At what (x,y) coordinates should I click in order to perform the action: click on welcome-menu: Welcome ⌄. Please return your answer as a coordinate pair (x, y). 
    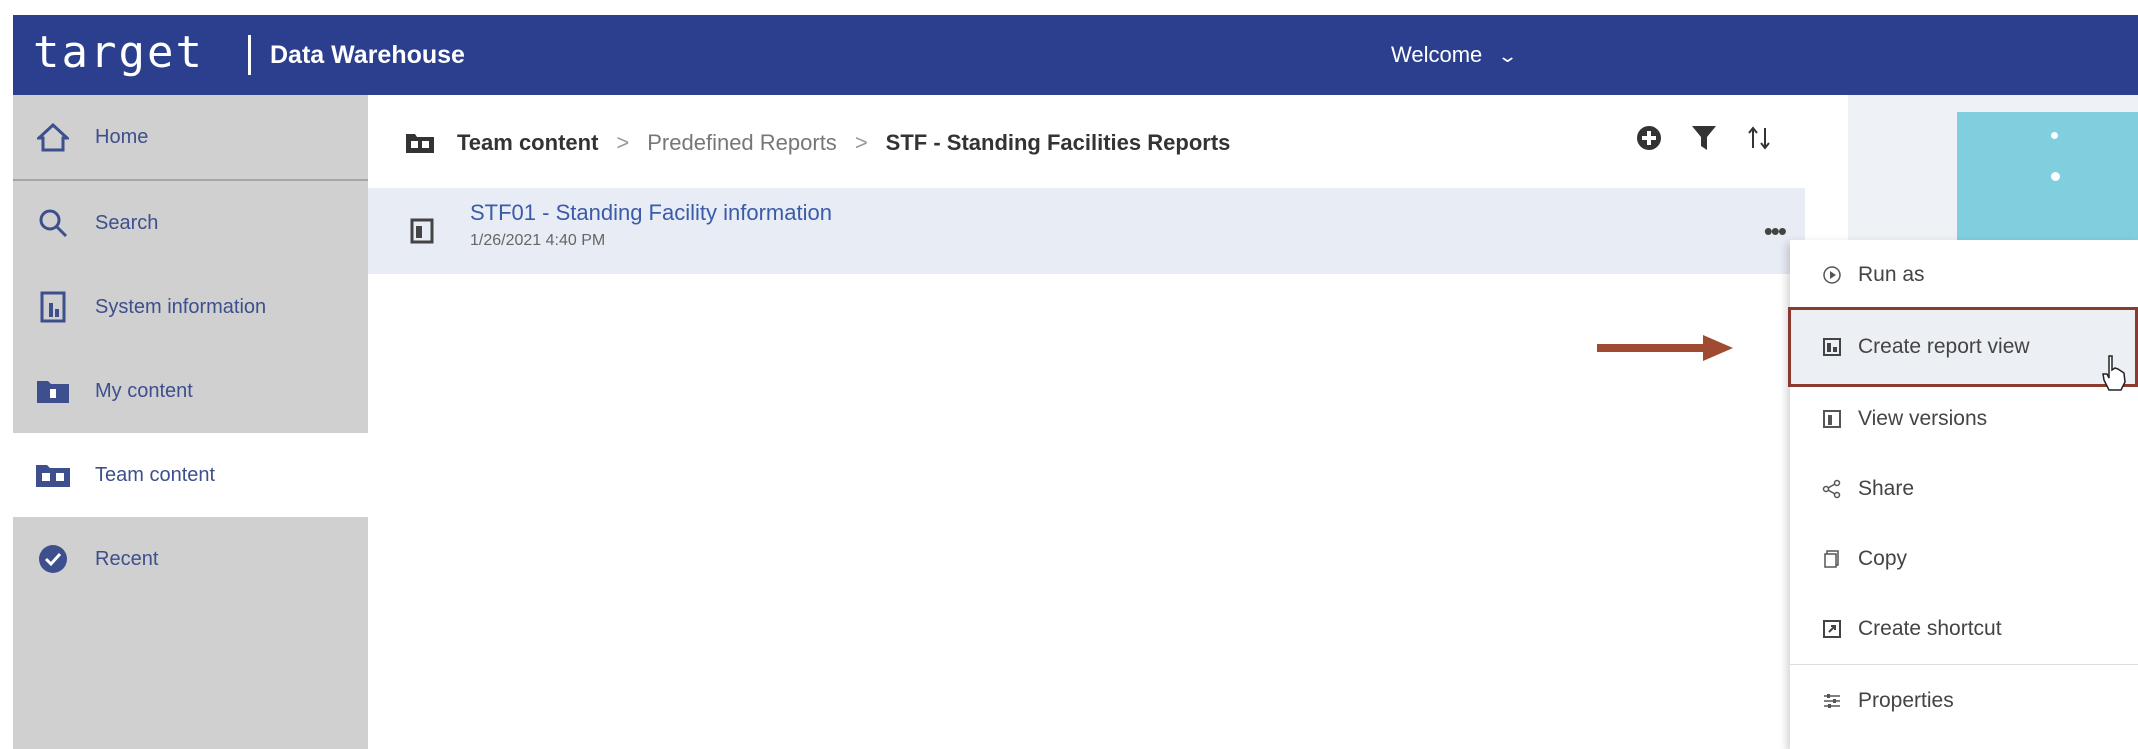
    Looking at the image, I should click on (1455, 55).